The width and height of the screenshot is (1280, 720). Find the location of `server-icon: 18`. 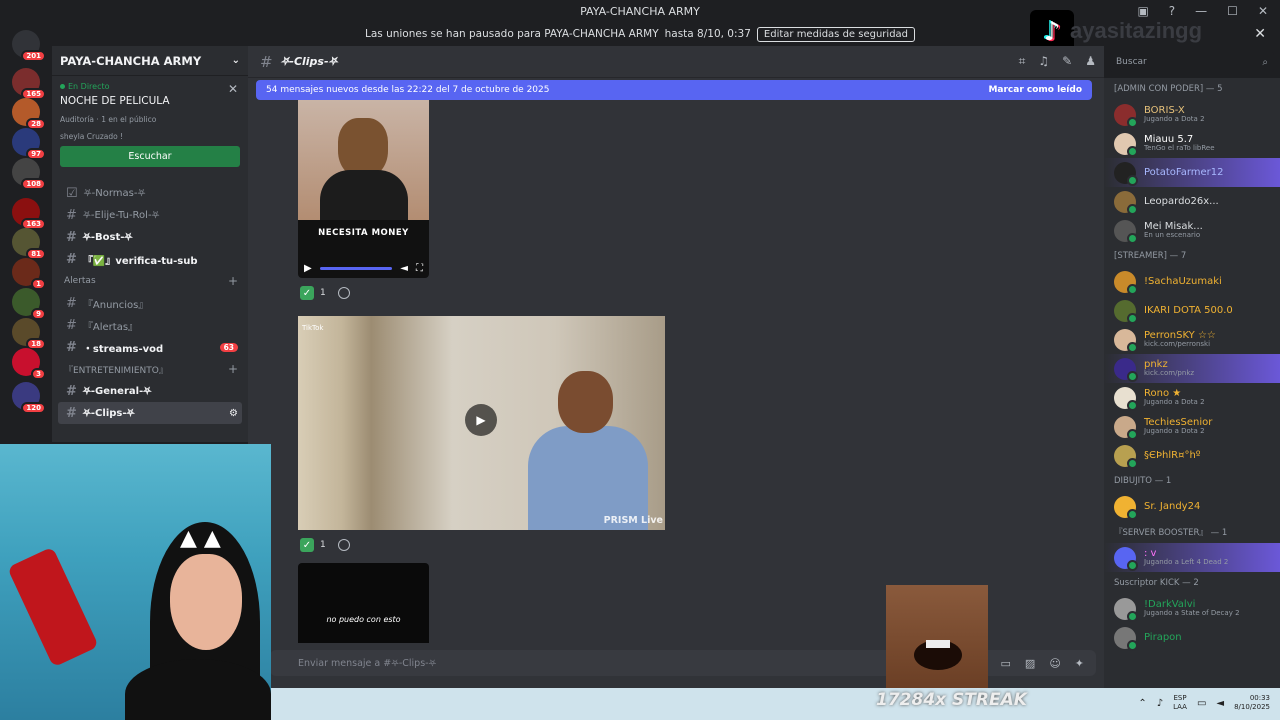

server-icon: 18 is located at coordinates (29, 334).